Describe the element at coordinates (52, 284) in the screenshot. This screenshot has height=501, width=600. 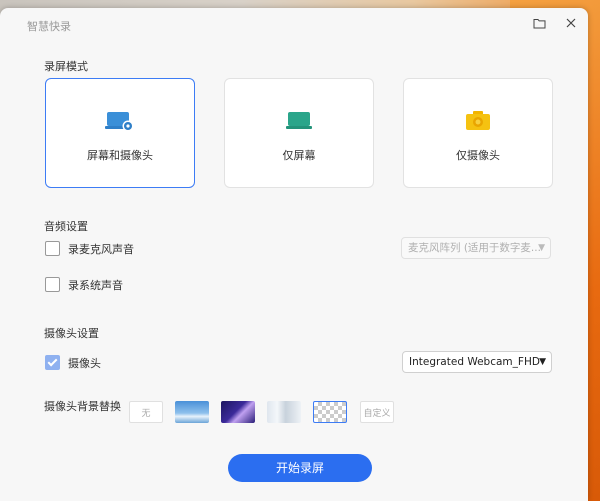
I see `system-audio-checkbox` at that location.